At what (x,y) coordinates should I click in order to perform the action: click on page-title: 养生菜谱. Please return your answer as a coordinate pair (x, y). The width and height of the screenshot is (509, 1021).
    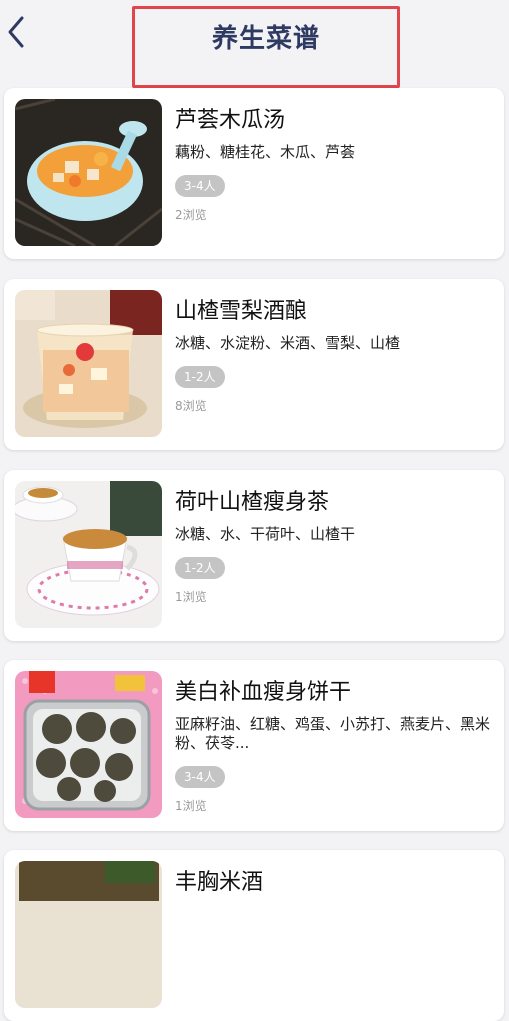
    Looking at the image, I should click on (265, 39).